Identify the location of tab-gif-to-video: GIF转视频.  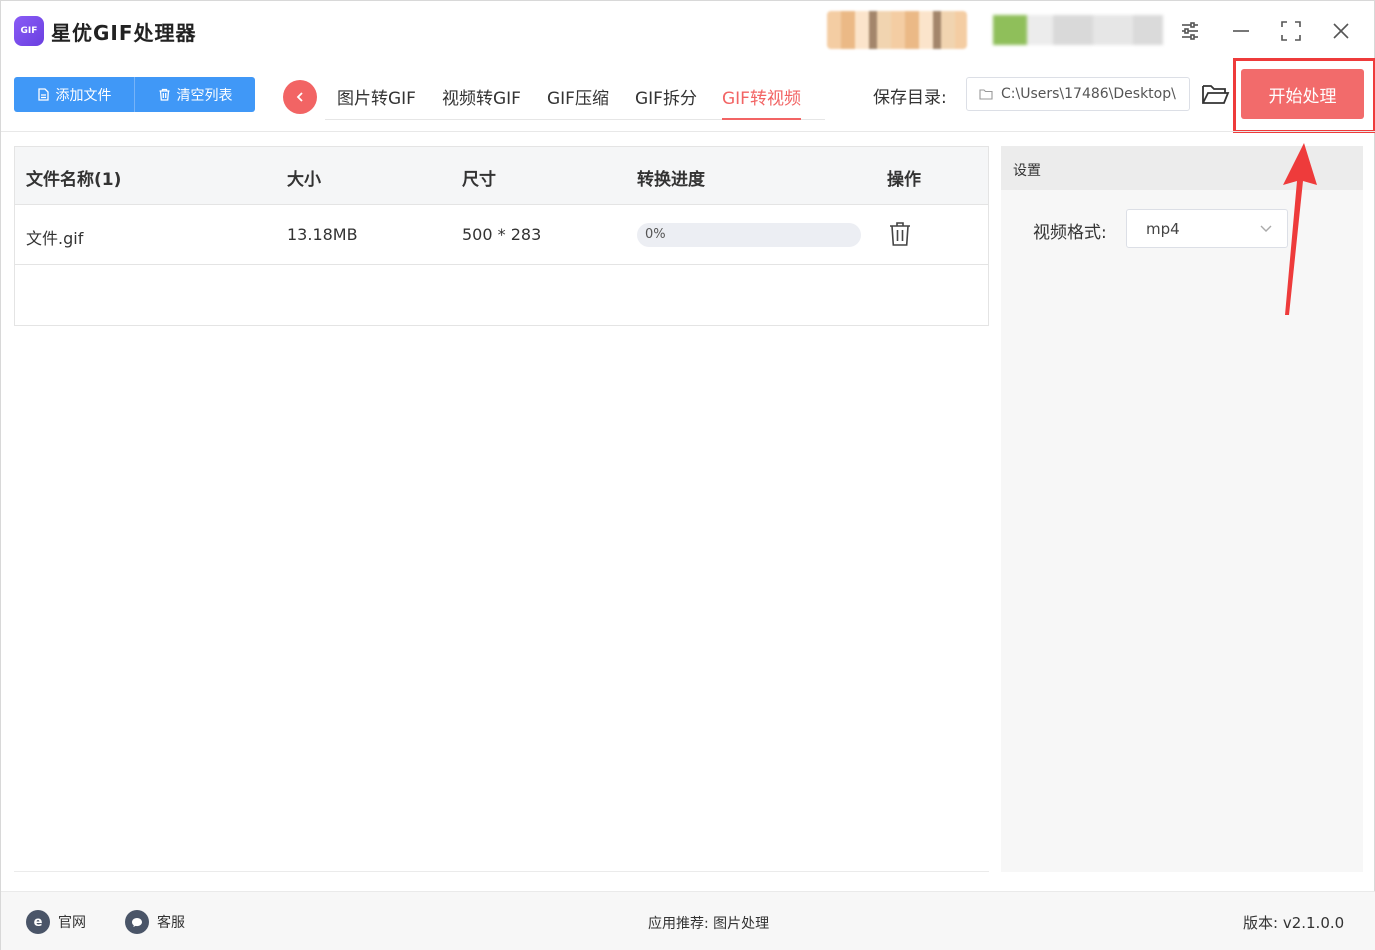
(761, 102).